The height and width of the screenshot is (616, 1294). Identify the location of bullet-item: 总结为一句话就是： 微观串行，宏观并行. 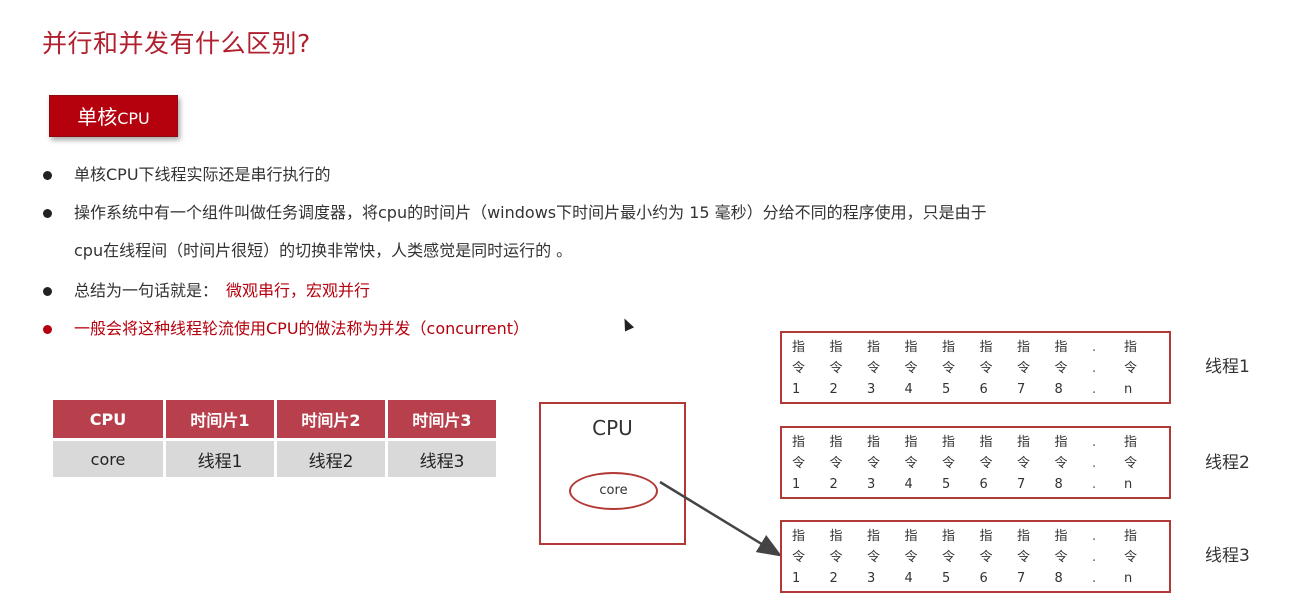
(205, 291).